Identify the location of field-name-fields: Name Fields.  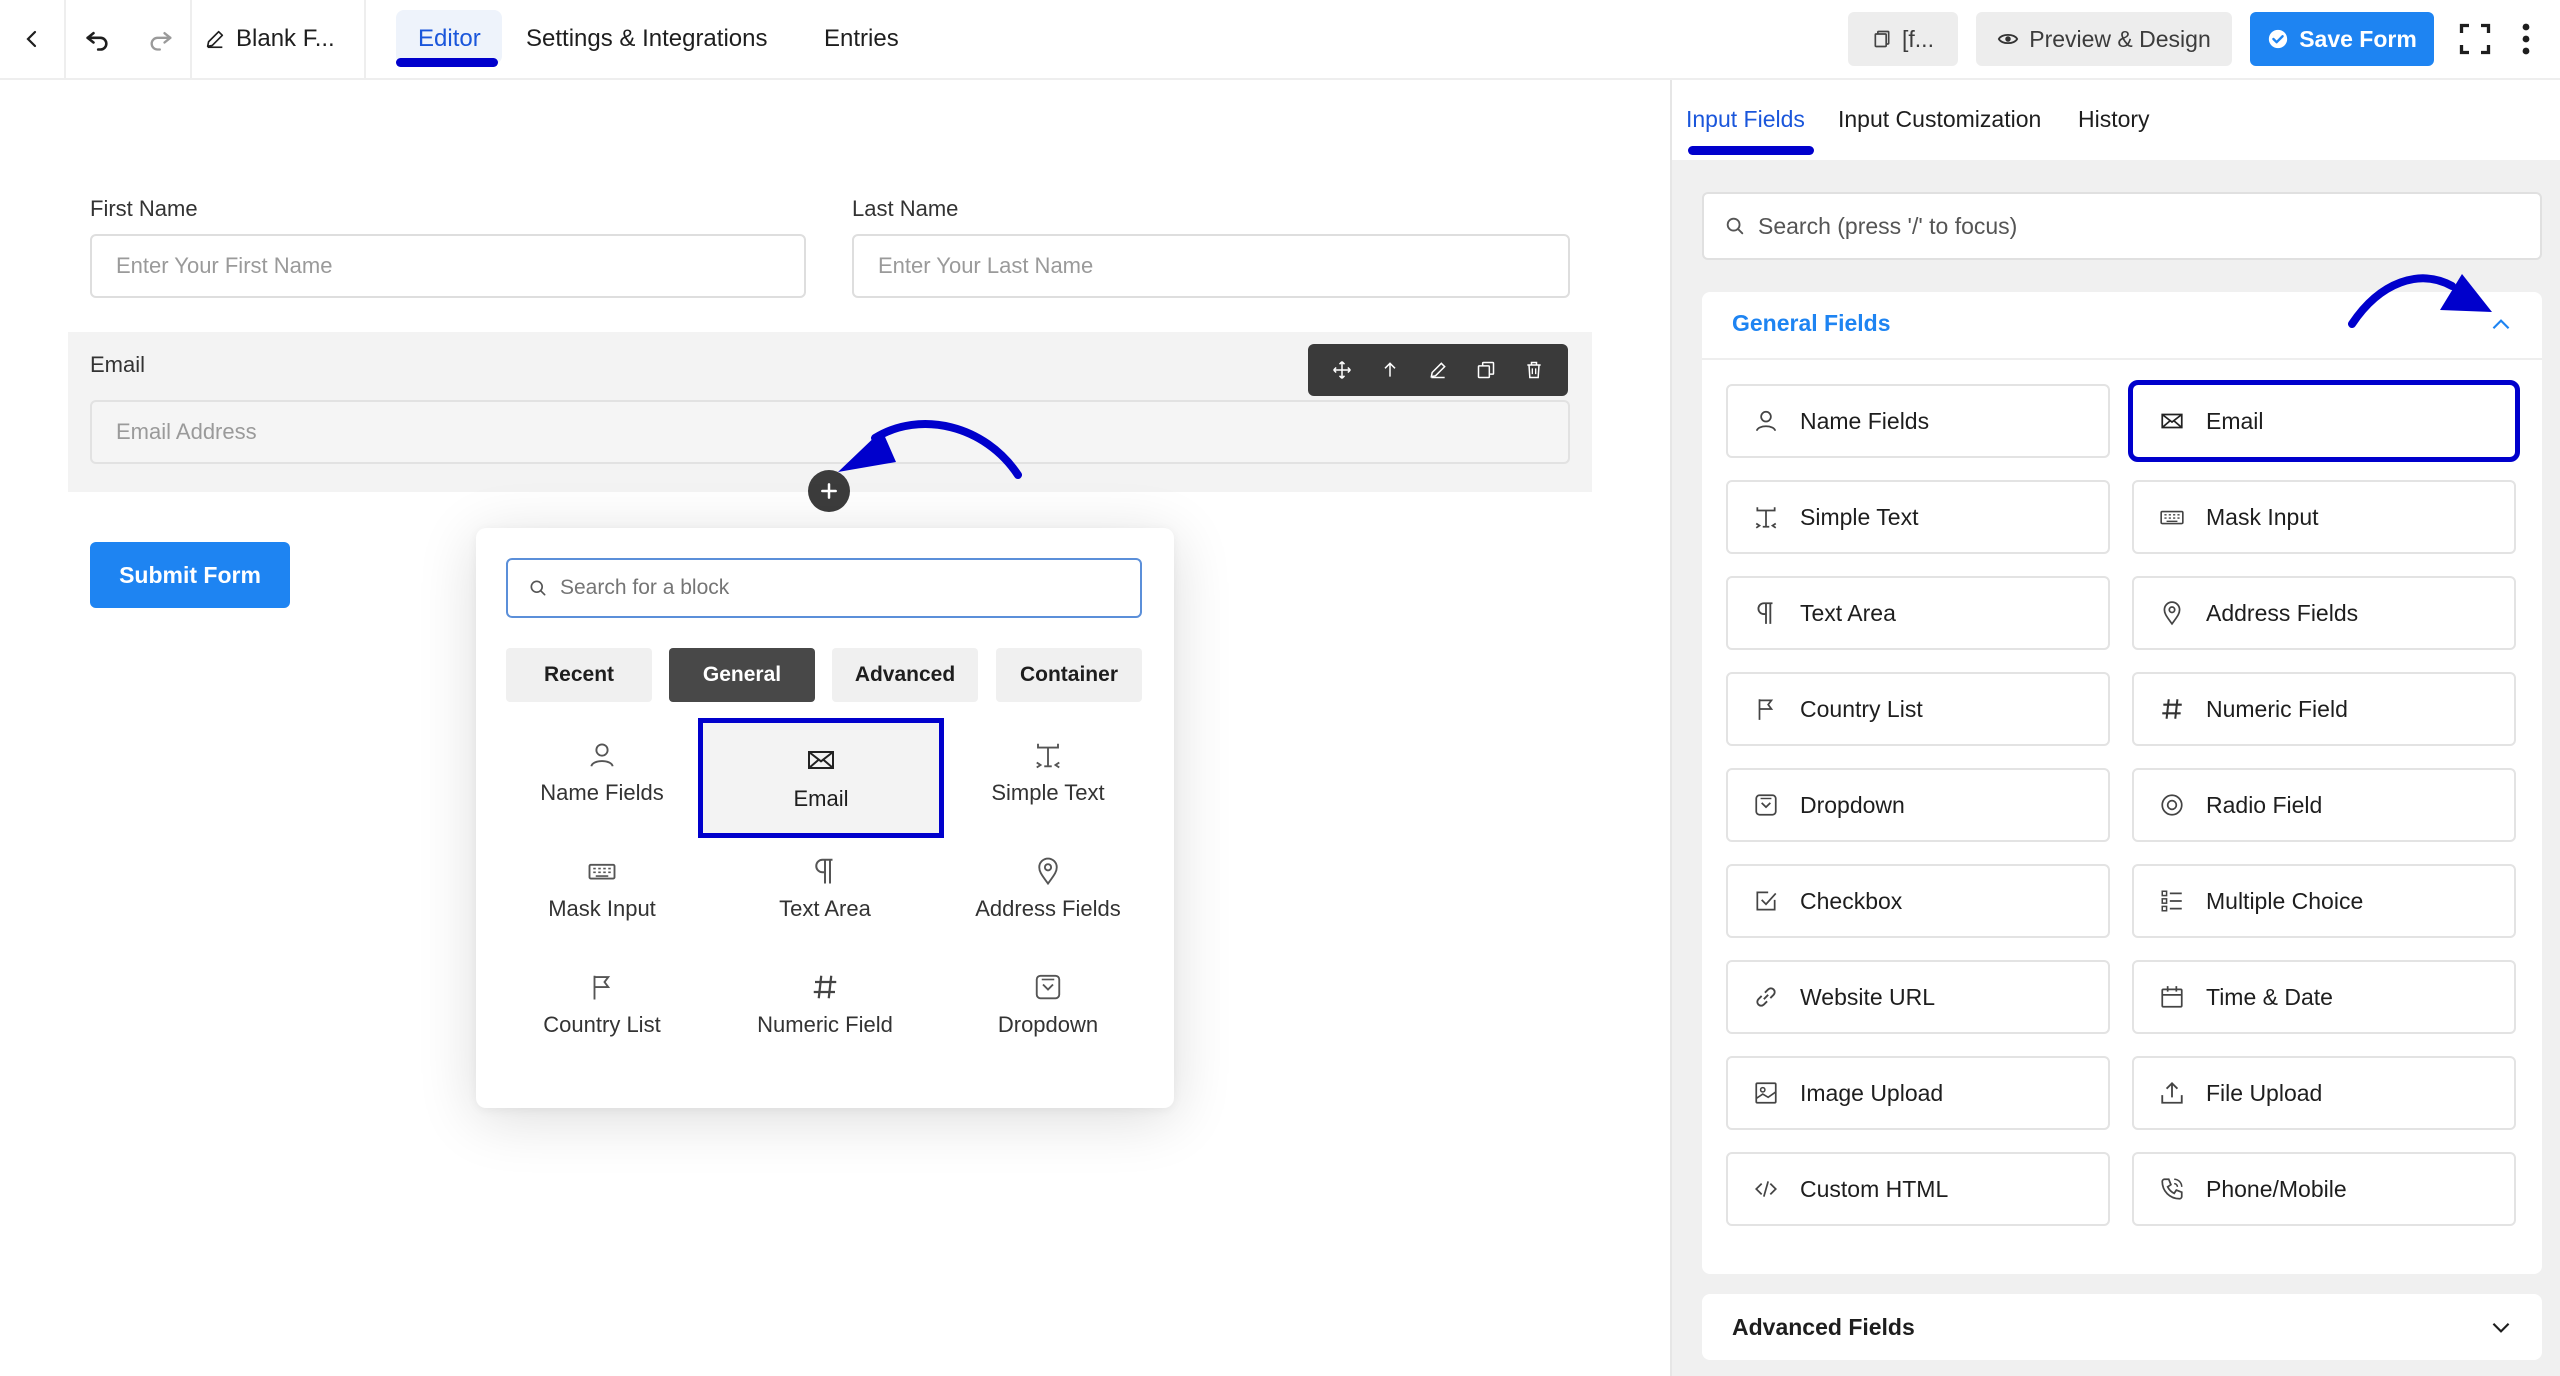
(1918, 421).